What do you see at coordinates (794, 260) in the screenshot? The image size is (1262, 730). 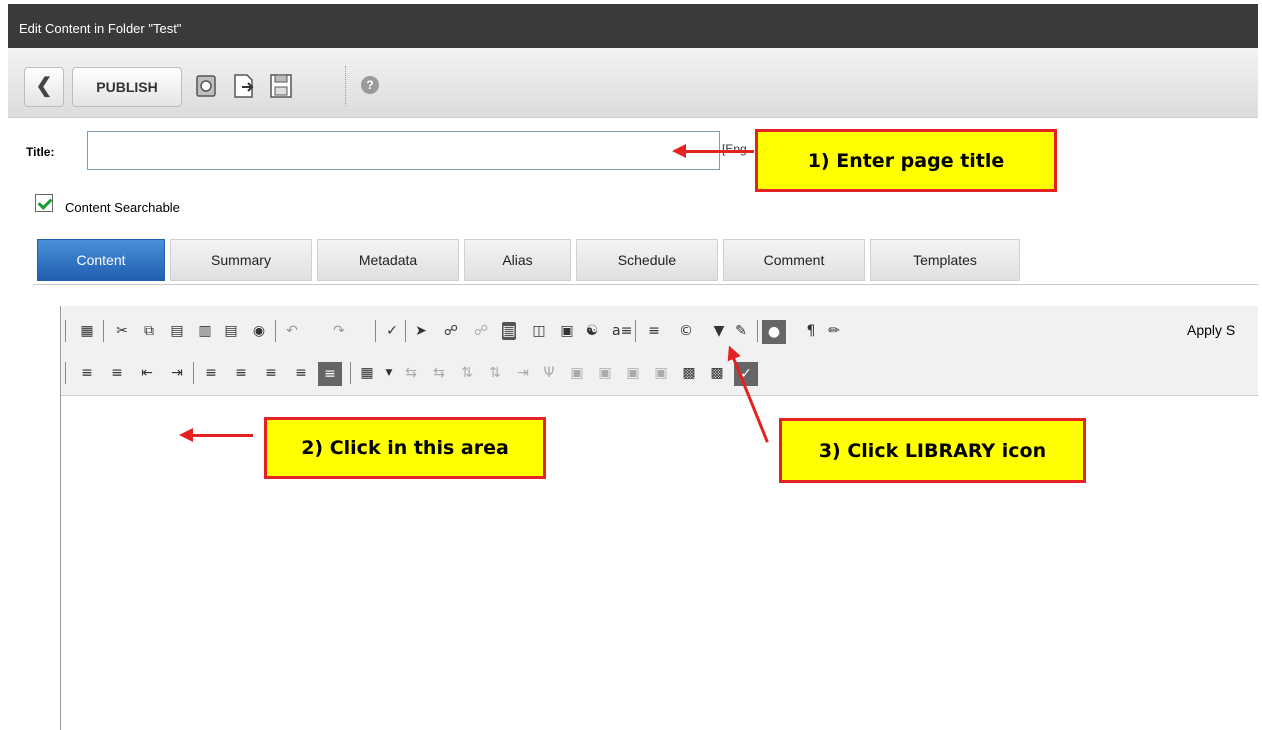 I see `tab-comment: Comment` at bounding box center [794, 260].